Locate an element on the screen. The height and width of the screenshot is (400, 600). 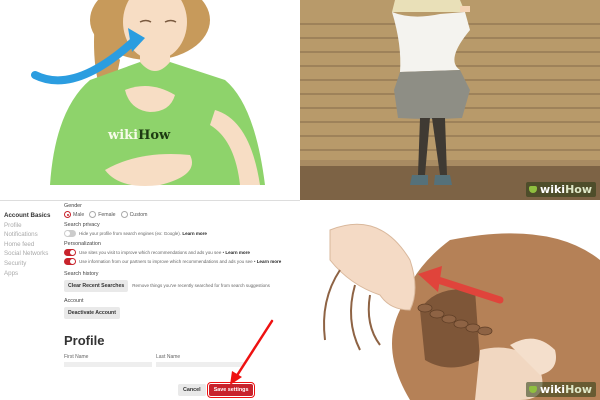
sidebar-item-security: Security is located at coordinates (32, 264).